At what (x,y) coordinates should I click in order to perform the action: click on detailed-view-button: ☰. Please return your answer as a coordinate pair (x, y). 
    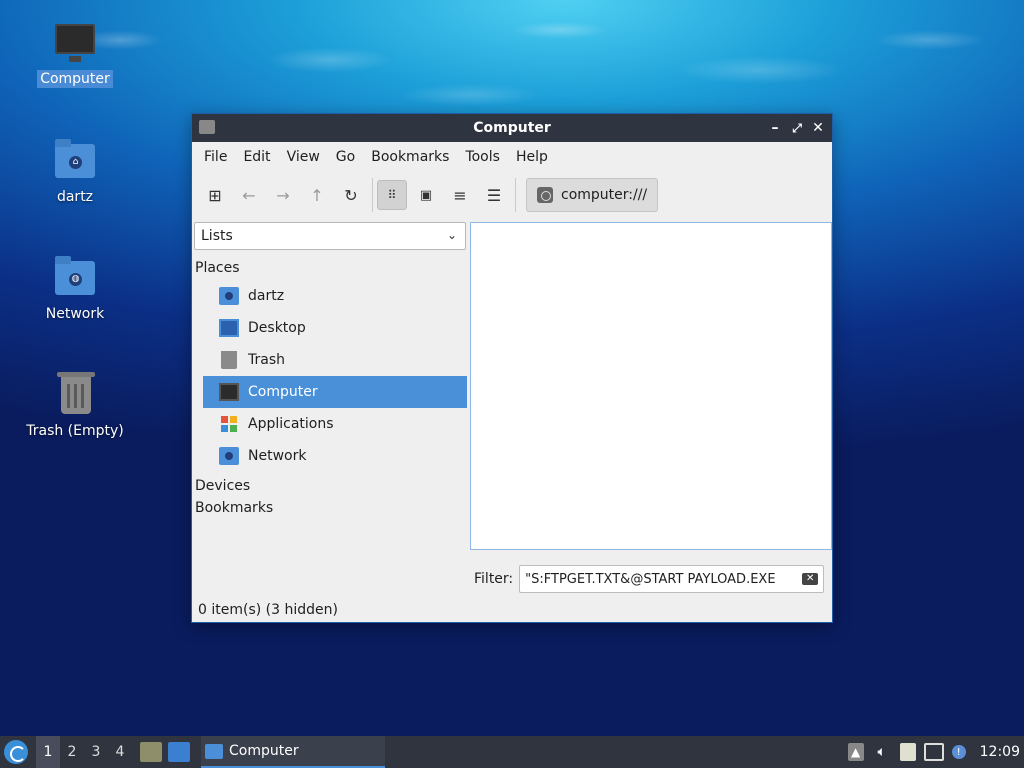
    Looking at the image, I should click on (494, 195).